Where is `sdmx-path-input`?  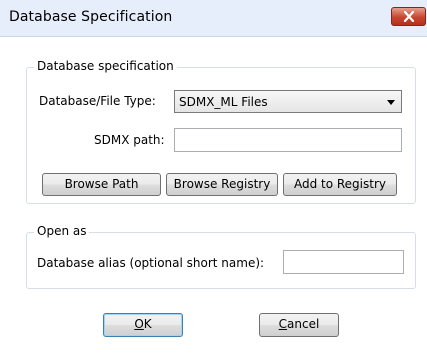 sdmx-path-input is located at coordinates (288, 140).